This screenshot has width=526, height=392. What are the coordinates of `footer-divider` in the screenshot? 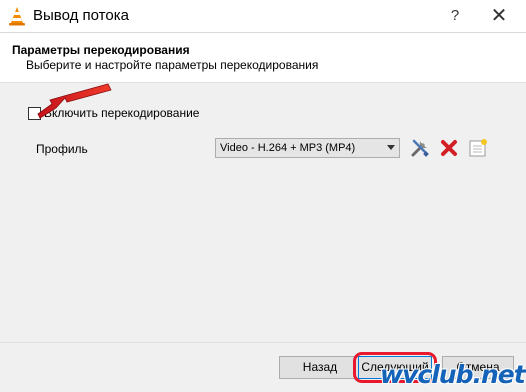 It's located at (263, 342).